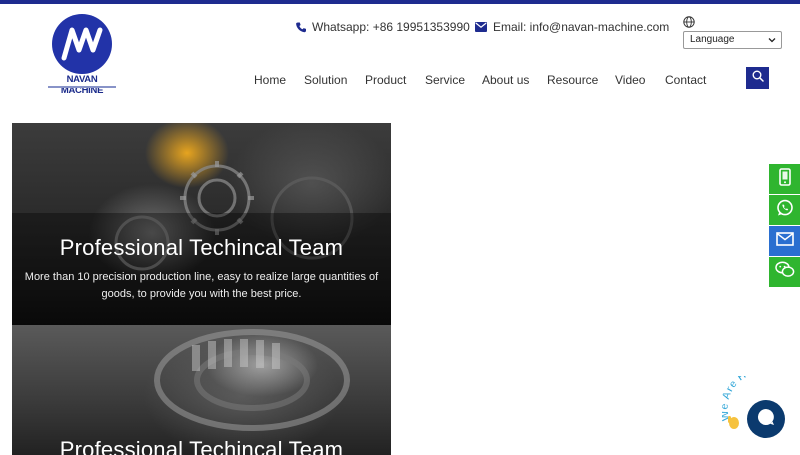  What do you see at coordinates (572, 80) in the screenshot?
I see `nav-item-resource: Resource` at bounding box center [572, 80].